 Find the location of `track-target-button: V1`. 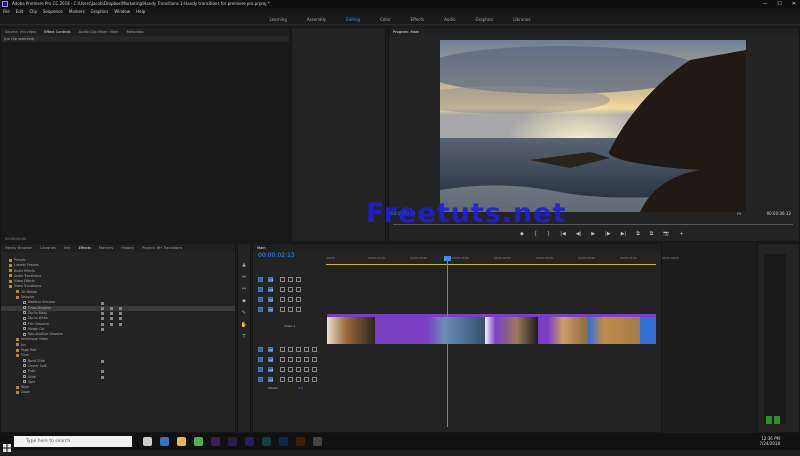

track-target-button: V1 is located at coordinates (270, 309).